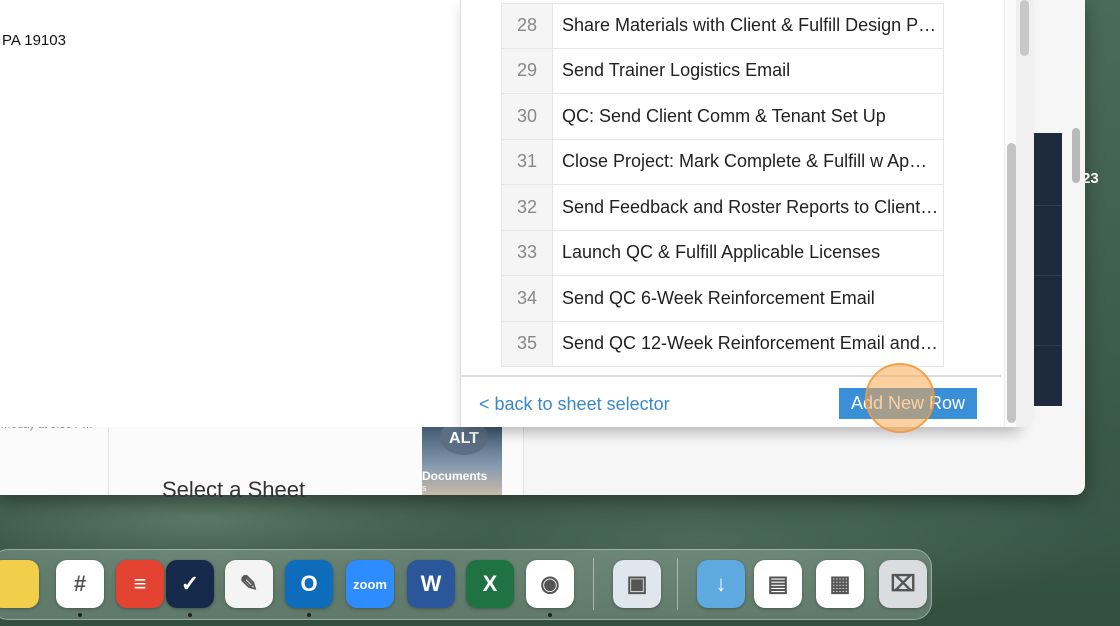  I want to click on documents-label: Documents, so click(455, 476).